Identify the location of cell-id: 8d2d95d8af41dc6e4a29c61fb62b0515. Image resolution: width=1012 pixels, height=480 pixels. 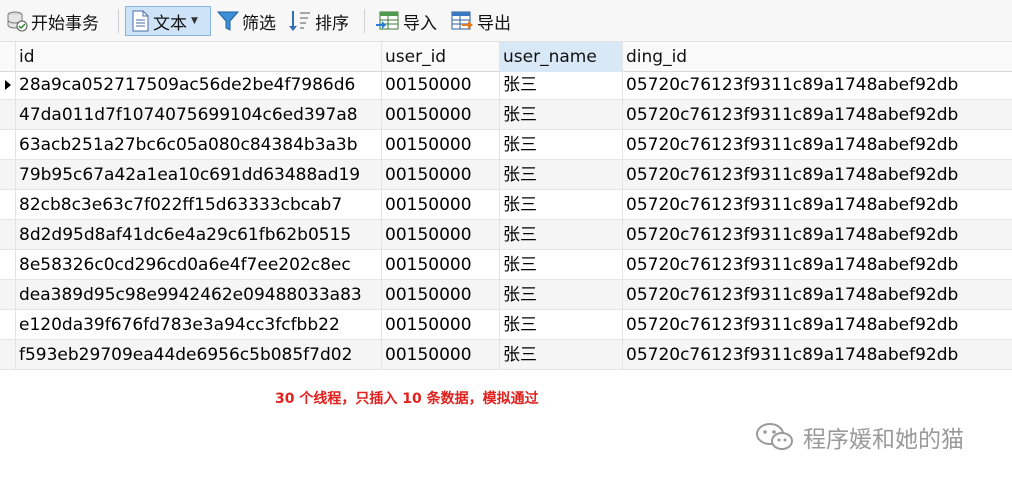
(199, 235).